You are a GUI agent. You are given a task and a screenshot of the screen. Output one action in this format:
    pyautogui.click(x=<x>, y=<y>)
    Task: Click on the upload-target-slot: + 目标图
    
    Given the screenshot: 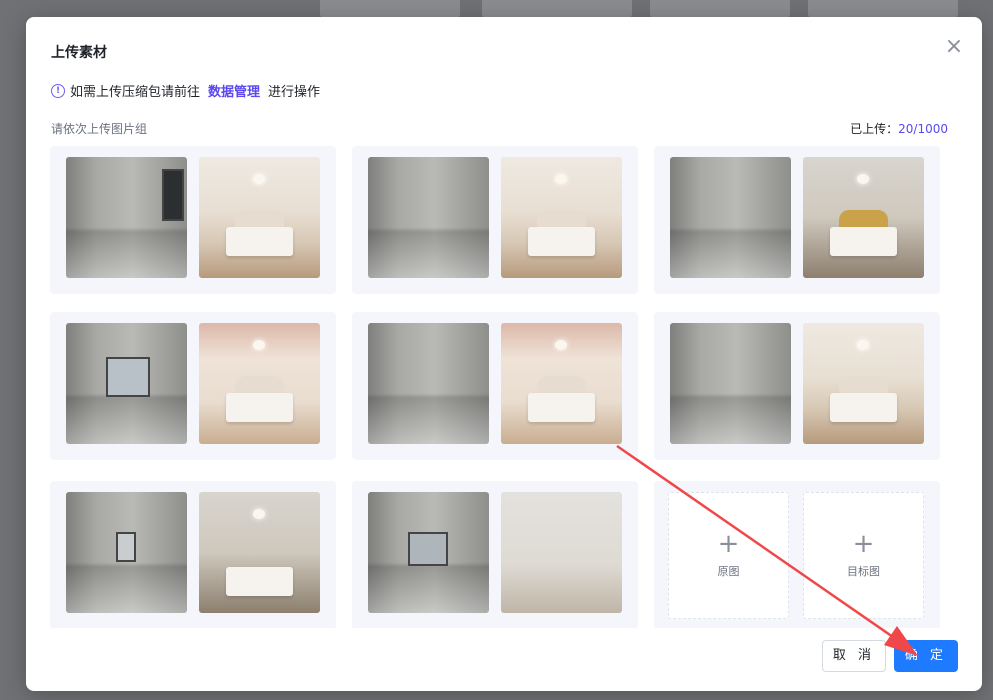 What is the action you would take?
    pyautogui.click(x=863, y=555)
    